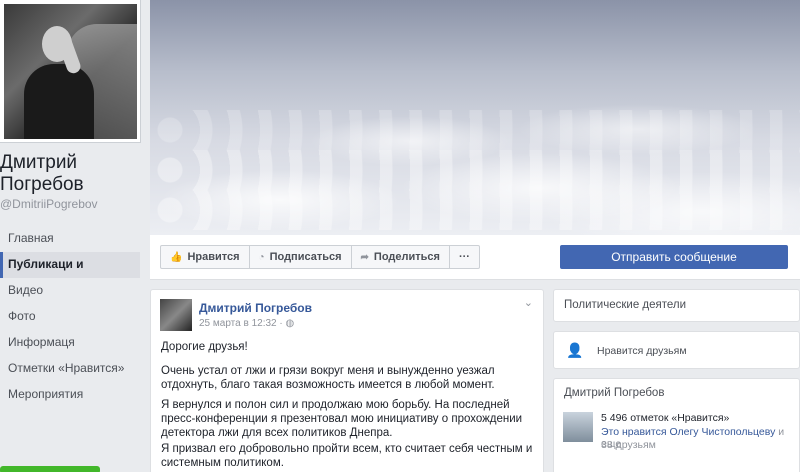 Image resolution: width=800 pixels, height=472 pixels. What do you see at coordinates (290, 323) in the screenshot?
I see `globe-icon: ◍` at bounding box center [290, 323].